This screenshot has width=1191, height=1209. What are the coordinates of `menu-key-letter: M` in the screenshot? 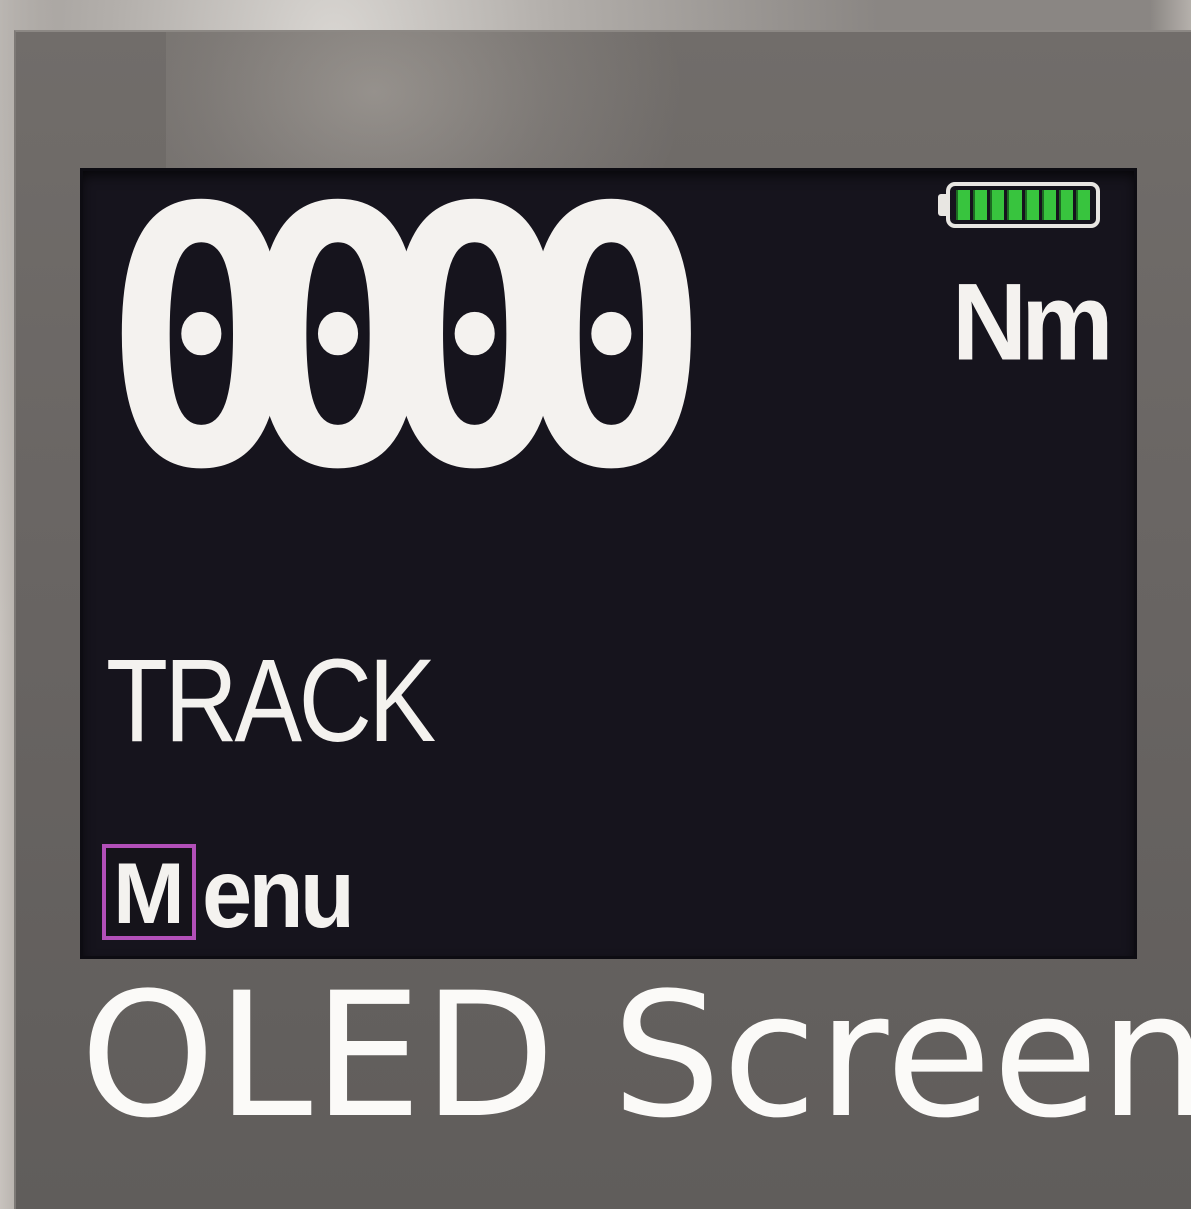 It's located at (149, 894).